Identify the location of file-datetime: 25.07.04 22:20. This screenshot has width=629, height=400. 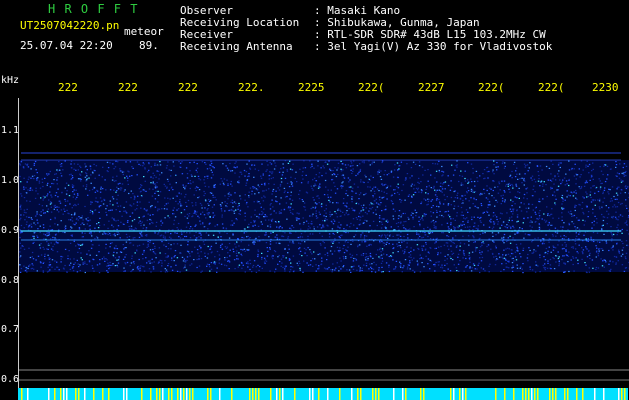
(66, 45).